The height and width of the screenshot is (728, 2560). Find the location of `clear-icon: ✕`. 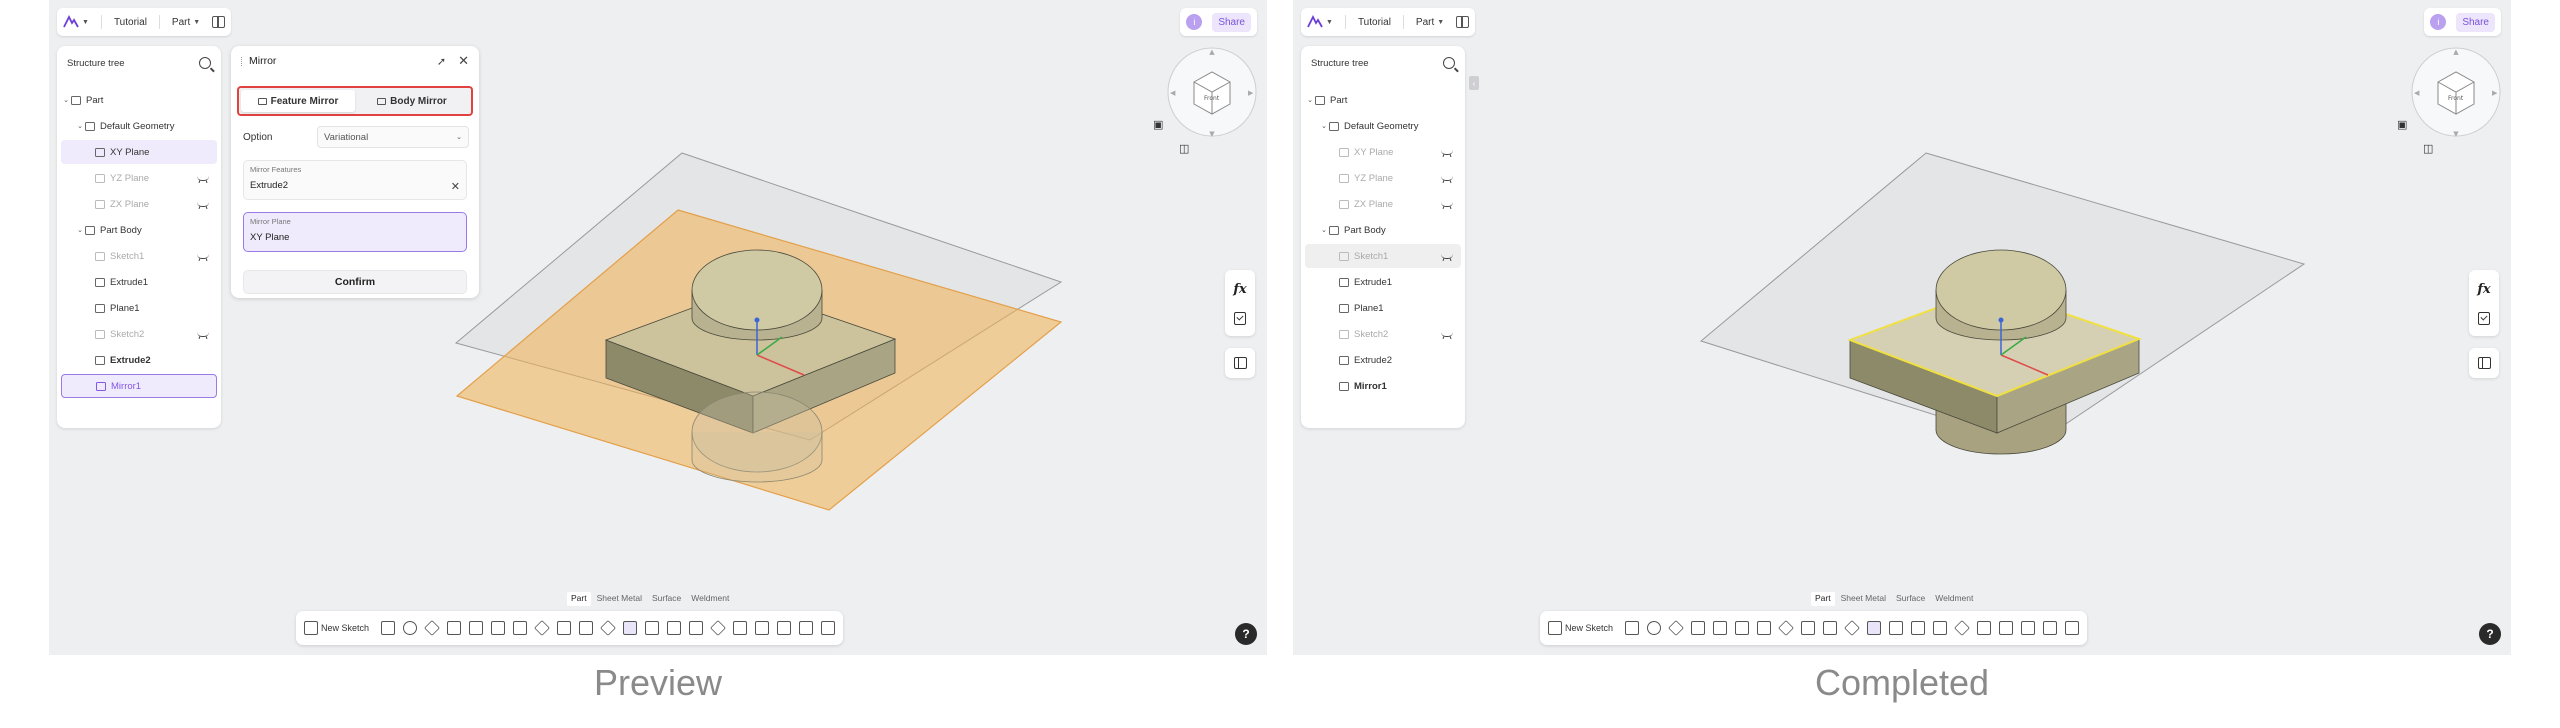

clear-icon: ✕ is located at coordinates (455, 186).